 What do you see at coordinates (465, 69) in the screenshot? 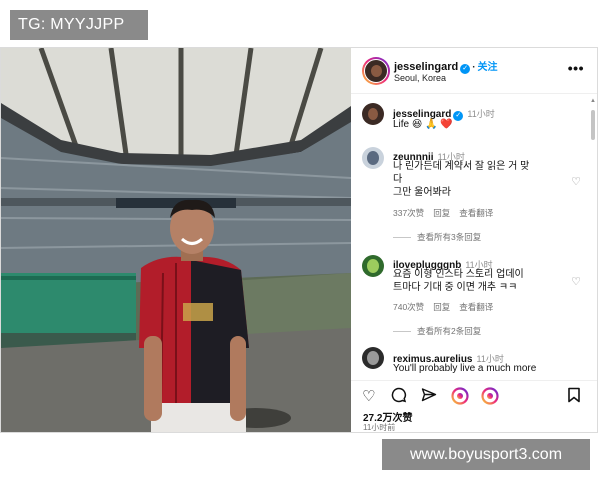
I see `verified-badge-icon: ✓` at bounding box center [465, 69].